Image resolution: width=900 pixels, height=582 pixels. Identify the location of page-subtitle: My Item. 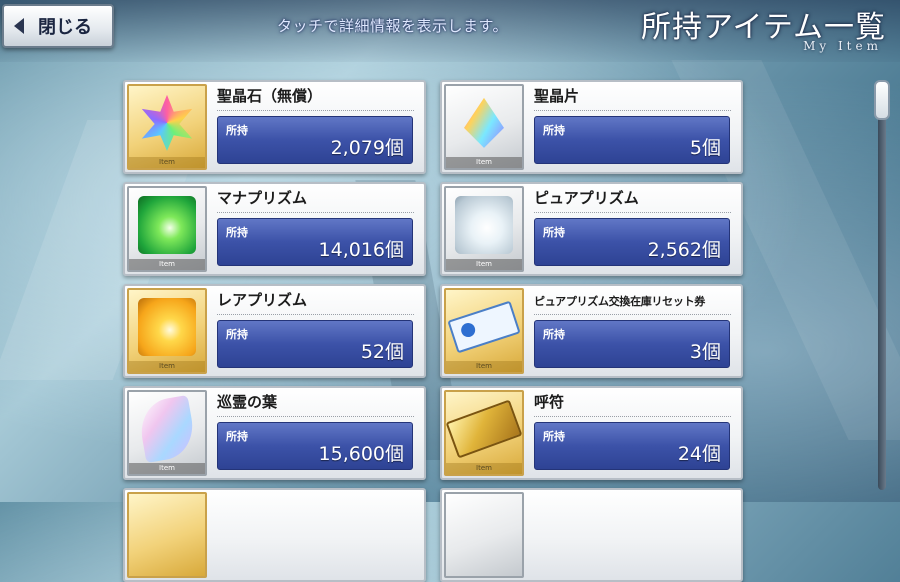
(842, 46).